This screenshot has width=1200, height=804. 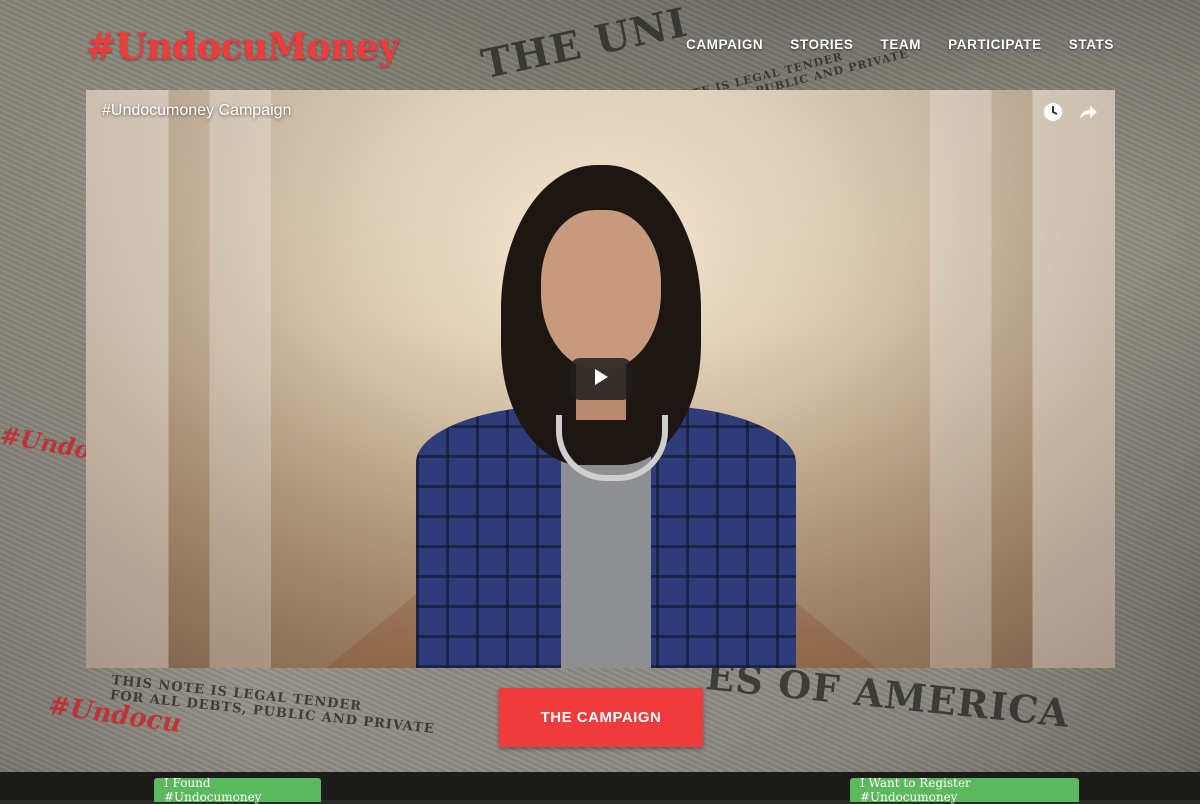 I want to click on play-button, so click(x=601, y=379).